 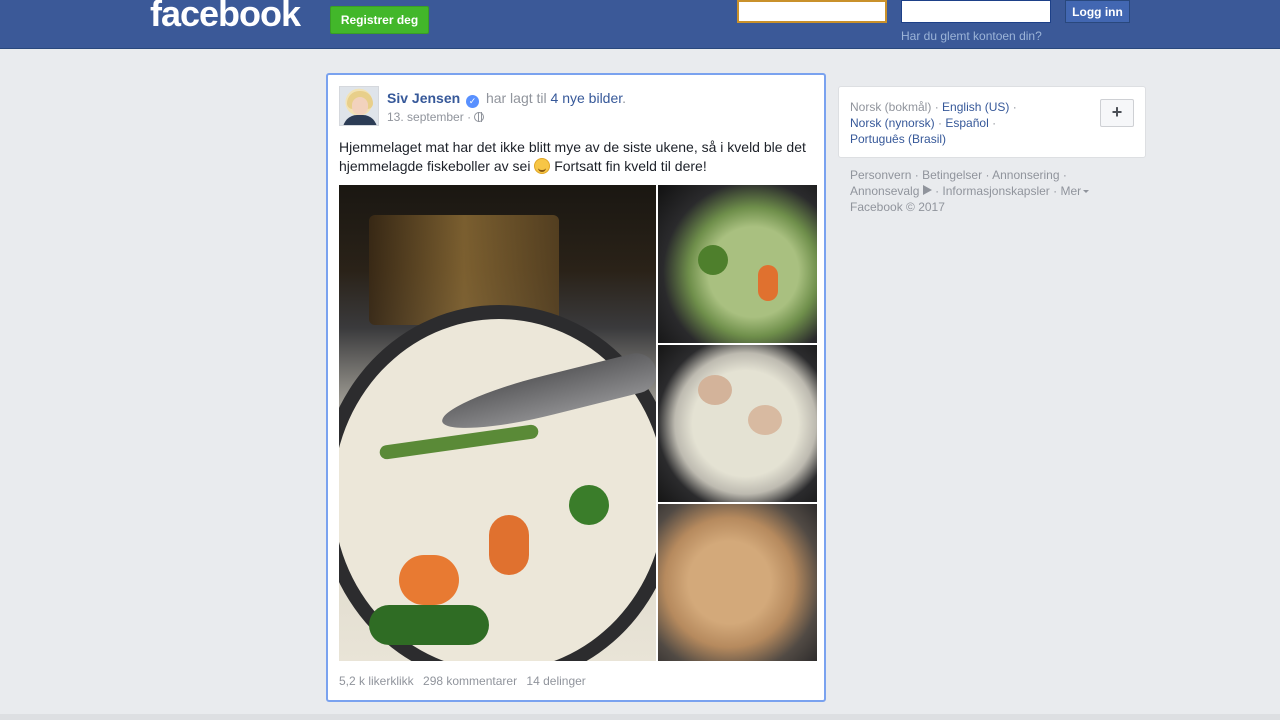 I want to click on post-header: Siv Jensen ✓ har lagt til 4 nye bilder., so click(x=506, y=98).